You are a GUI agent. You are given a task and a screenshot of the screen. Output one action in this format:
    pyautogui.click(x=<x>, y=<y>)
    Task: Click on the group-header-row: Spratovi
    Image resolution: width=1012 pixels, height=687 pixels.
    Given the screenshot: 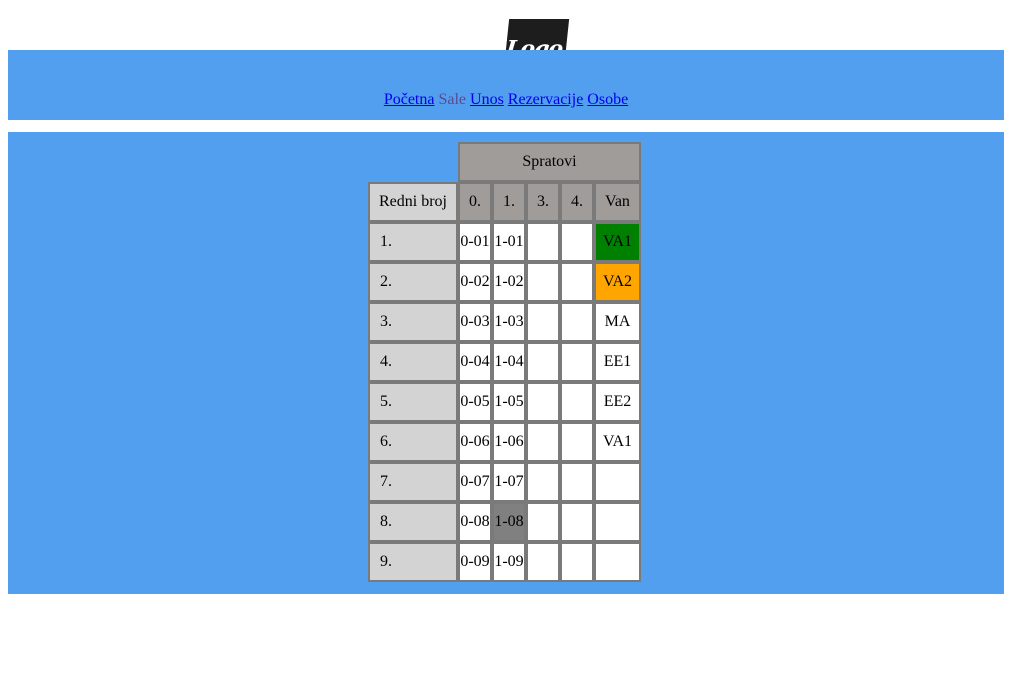 What is the action you would take?
    pyautogui.click(x=504, y=162)
    